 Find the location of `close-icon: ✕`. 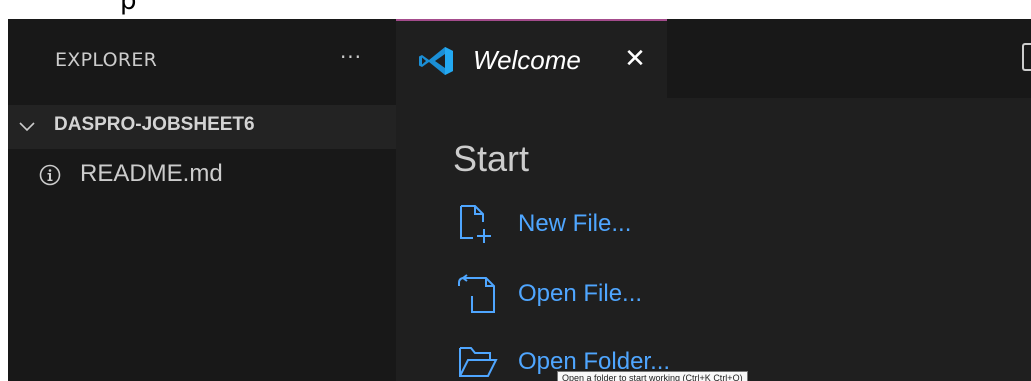

close-icon: ✕ is located at coordinates (635, 59).